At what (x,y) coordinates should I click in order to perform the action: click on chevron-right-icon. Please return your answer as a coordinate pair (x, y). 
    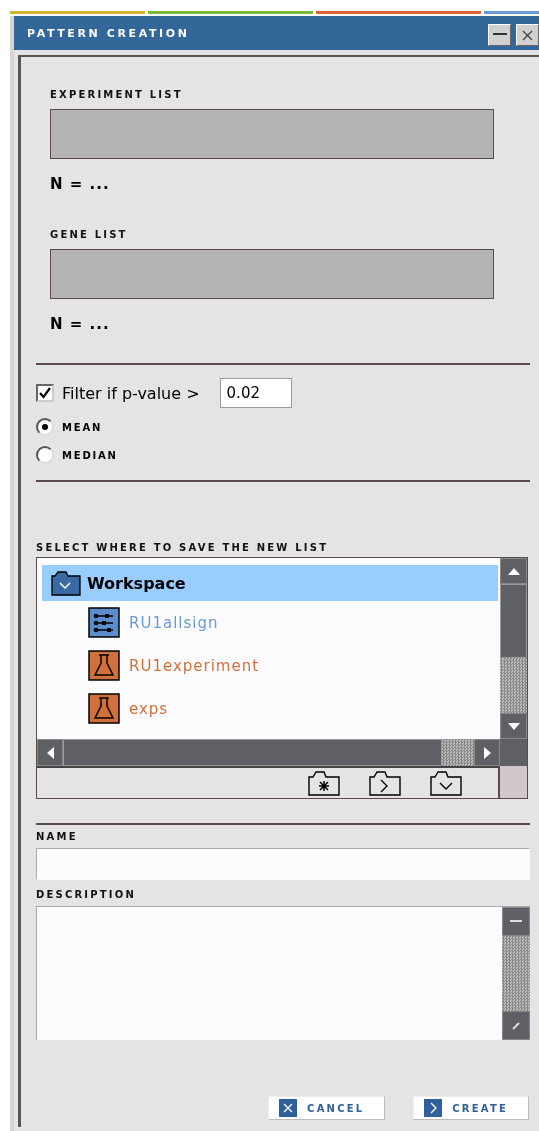
    Looking at the image, I should click on (433, 1108).